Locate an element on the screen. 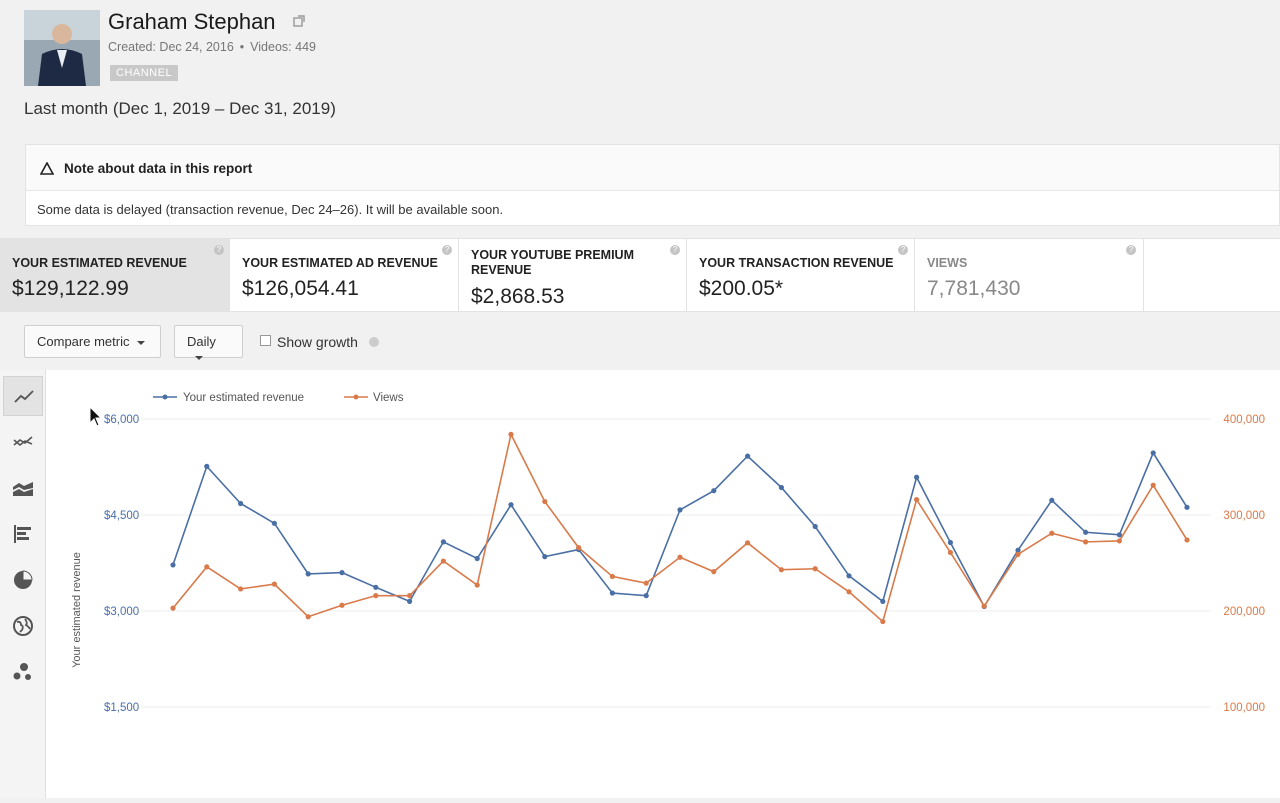 The height and width of the screenshot is (803, 1280). y-left-tick-label: $3,000 is located at coordinates (121, 612).